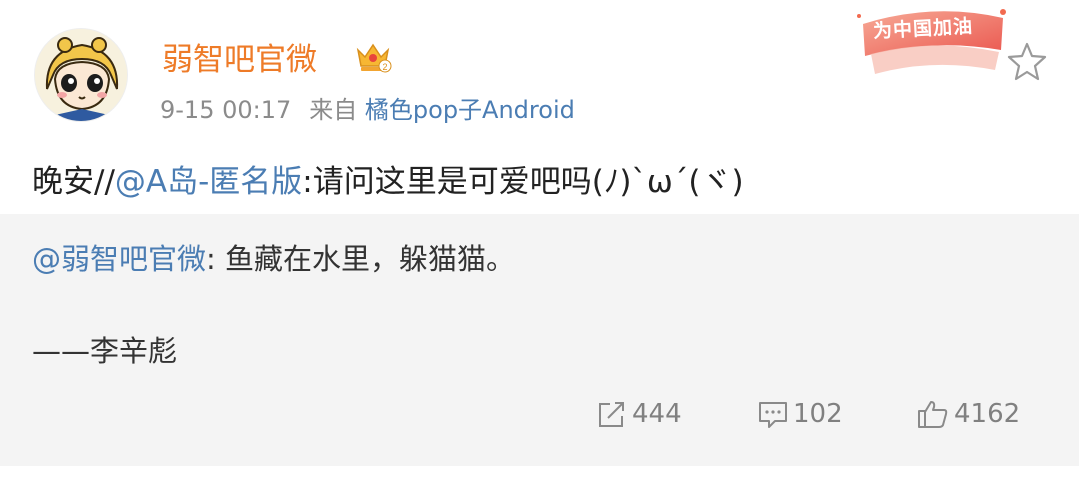 The height and width of the screenshot is (481, 1079). I want to click on cheer-badge: 为中国加油, so click(933, 41).